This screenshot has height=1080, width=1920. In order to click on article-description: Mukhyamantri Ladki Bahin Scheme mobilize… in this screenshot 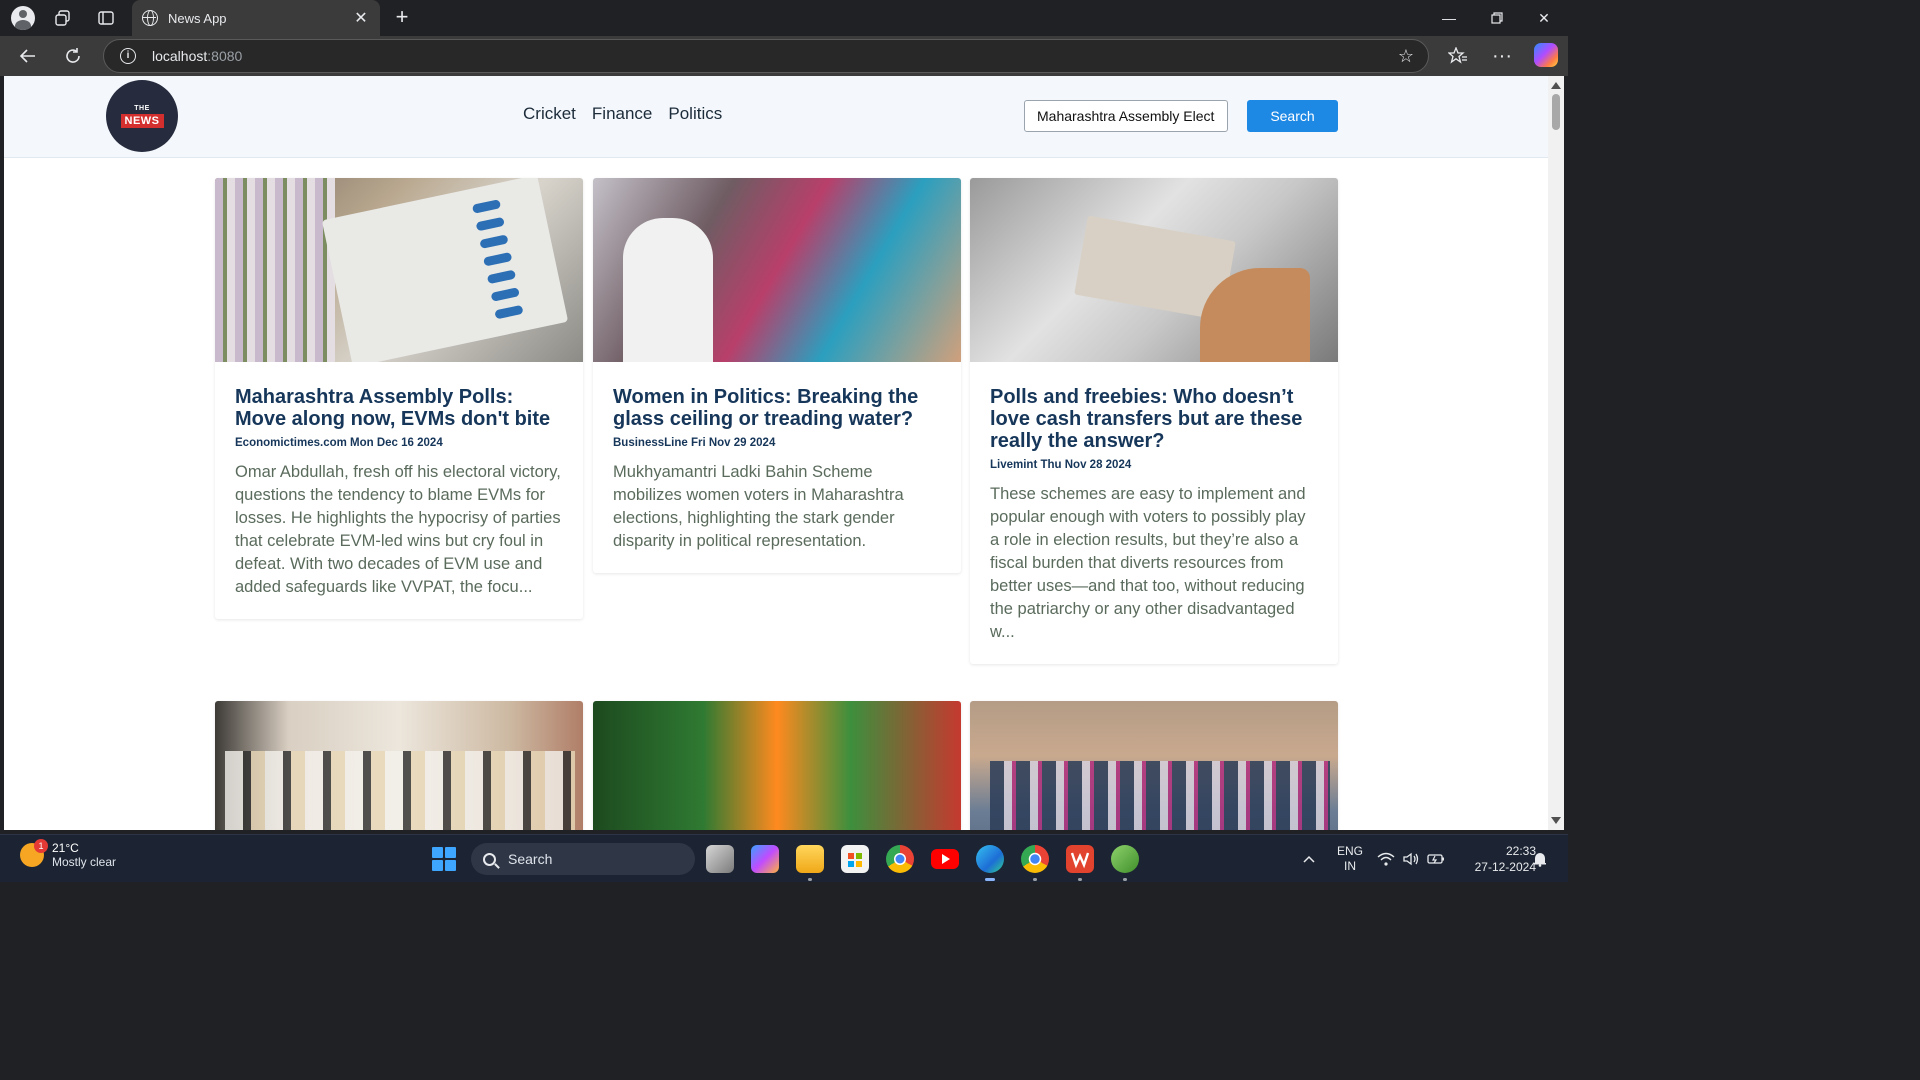, I will do `click(758, 506)`.